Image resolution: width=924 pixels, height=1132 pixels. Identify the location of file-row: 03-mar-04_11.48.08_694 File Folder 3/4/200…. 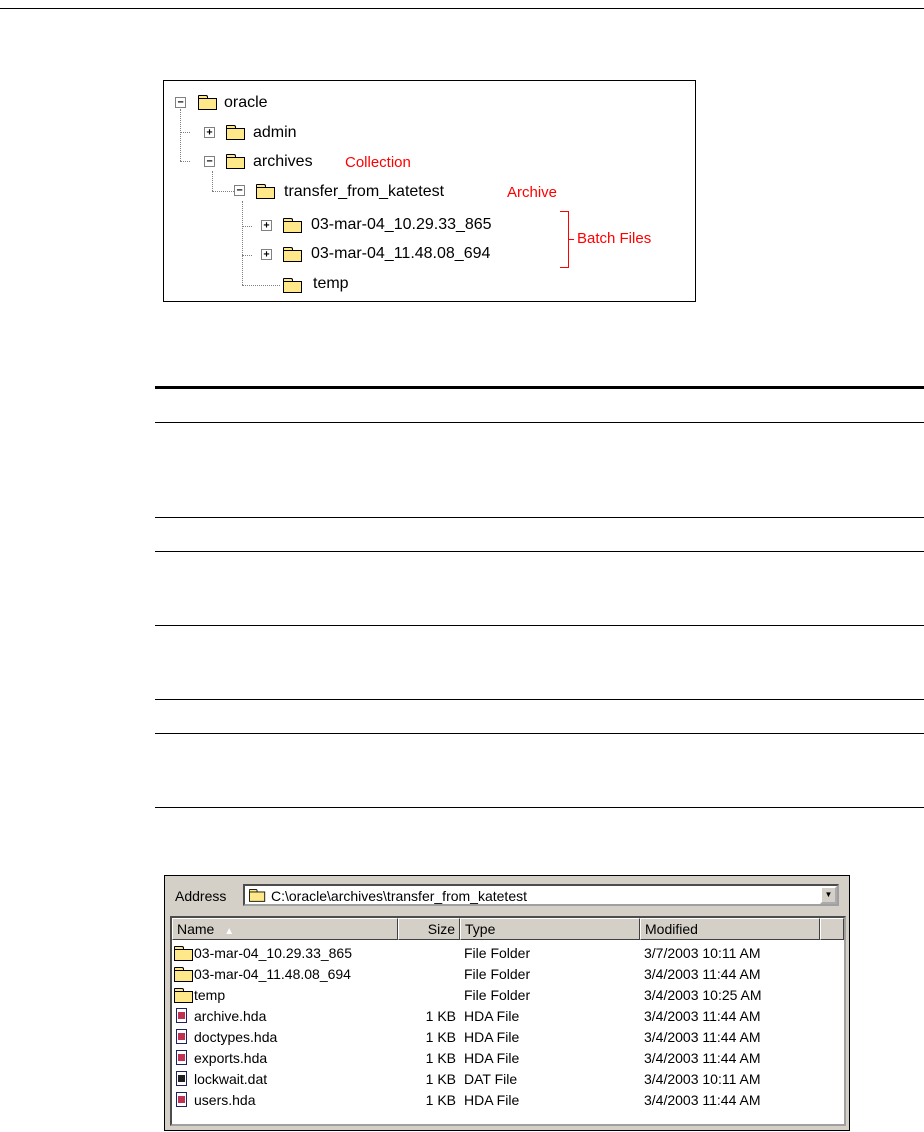
(508, 974).